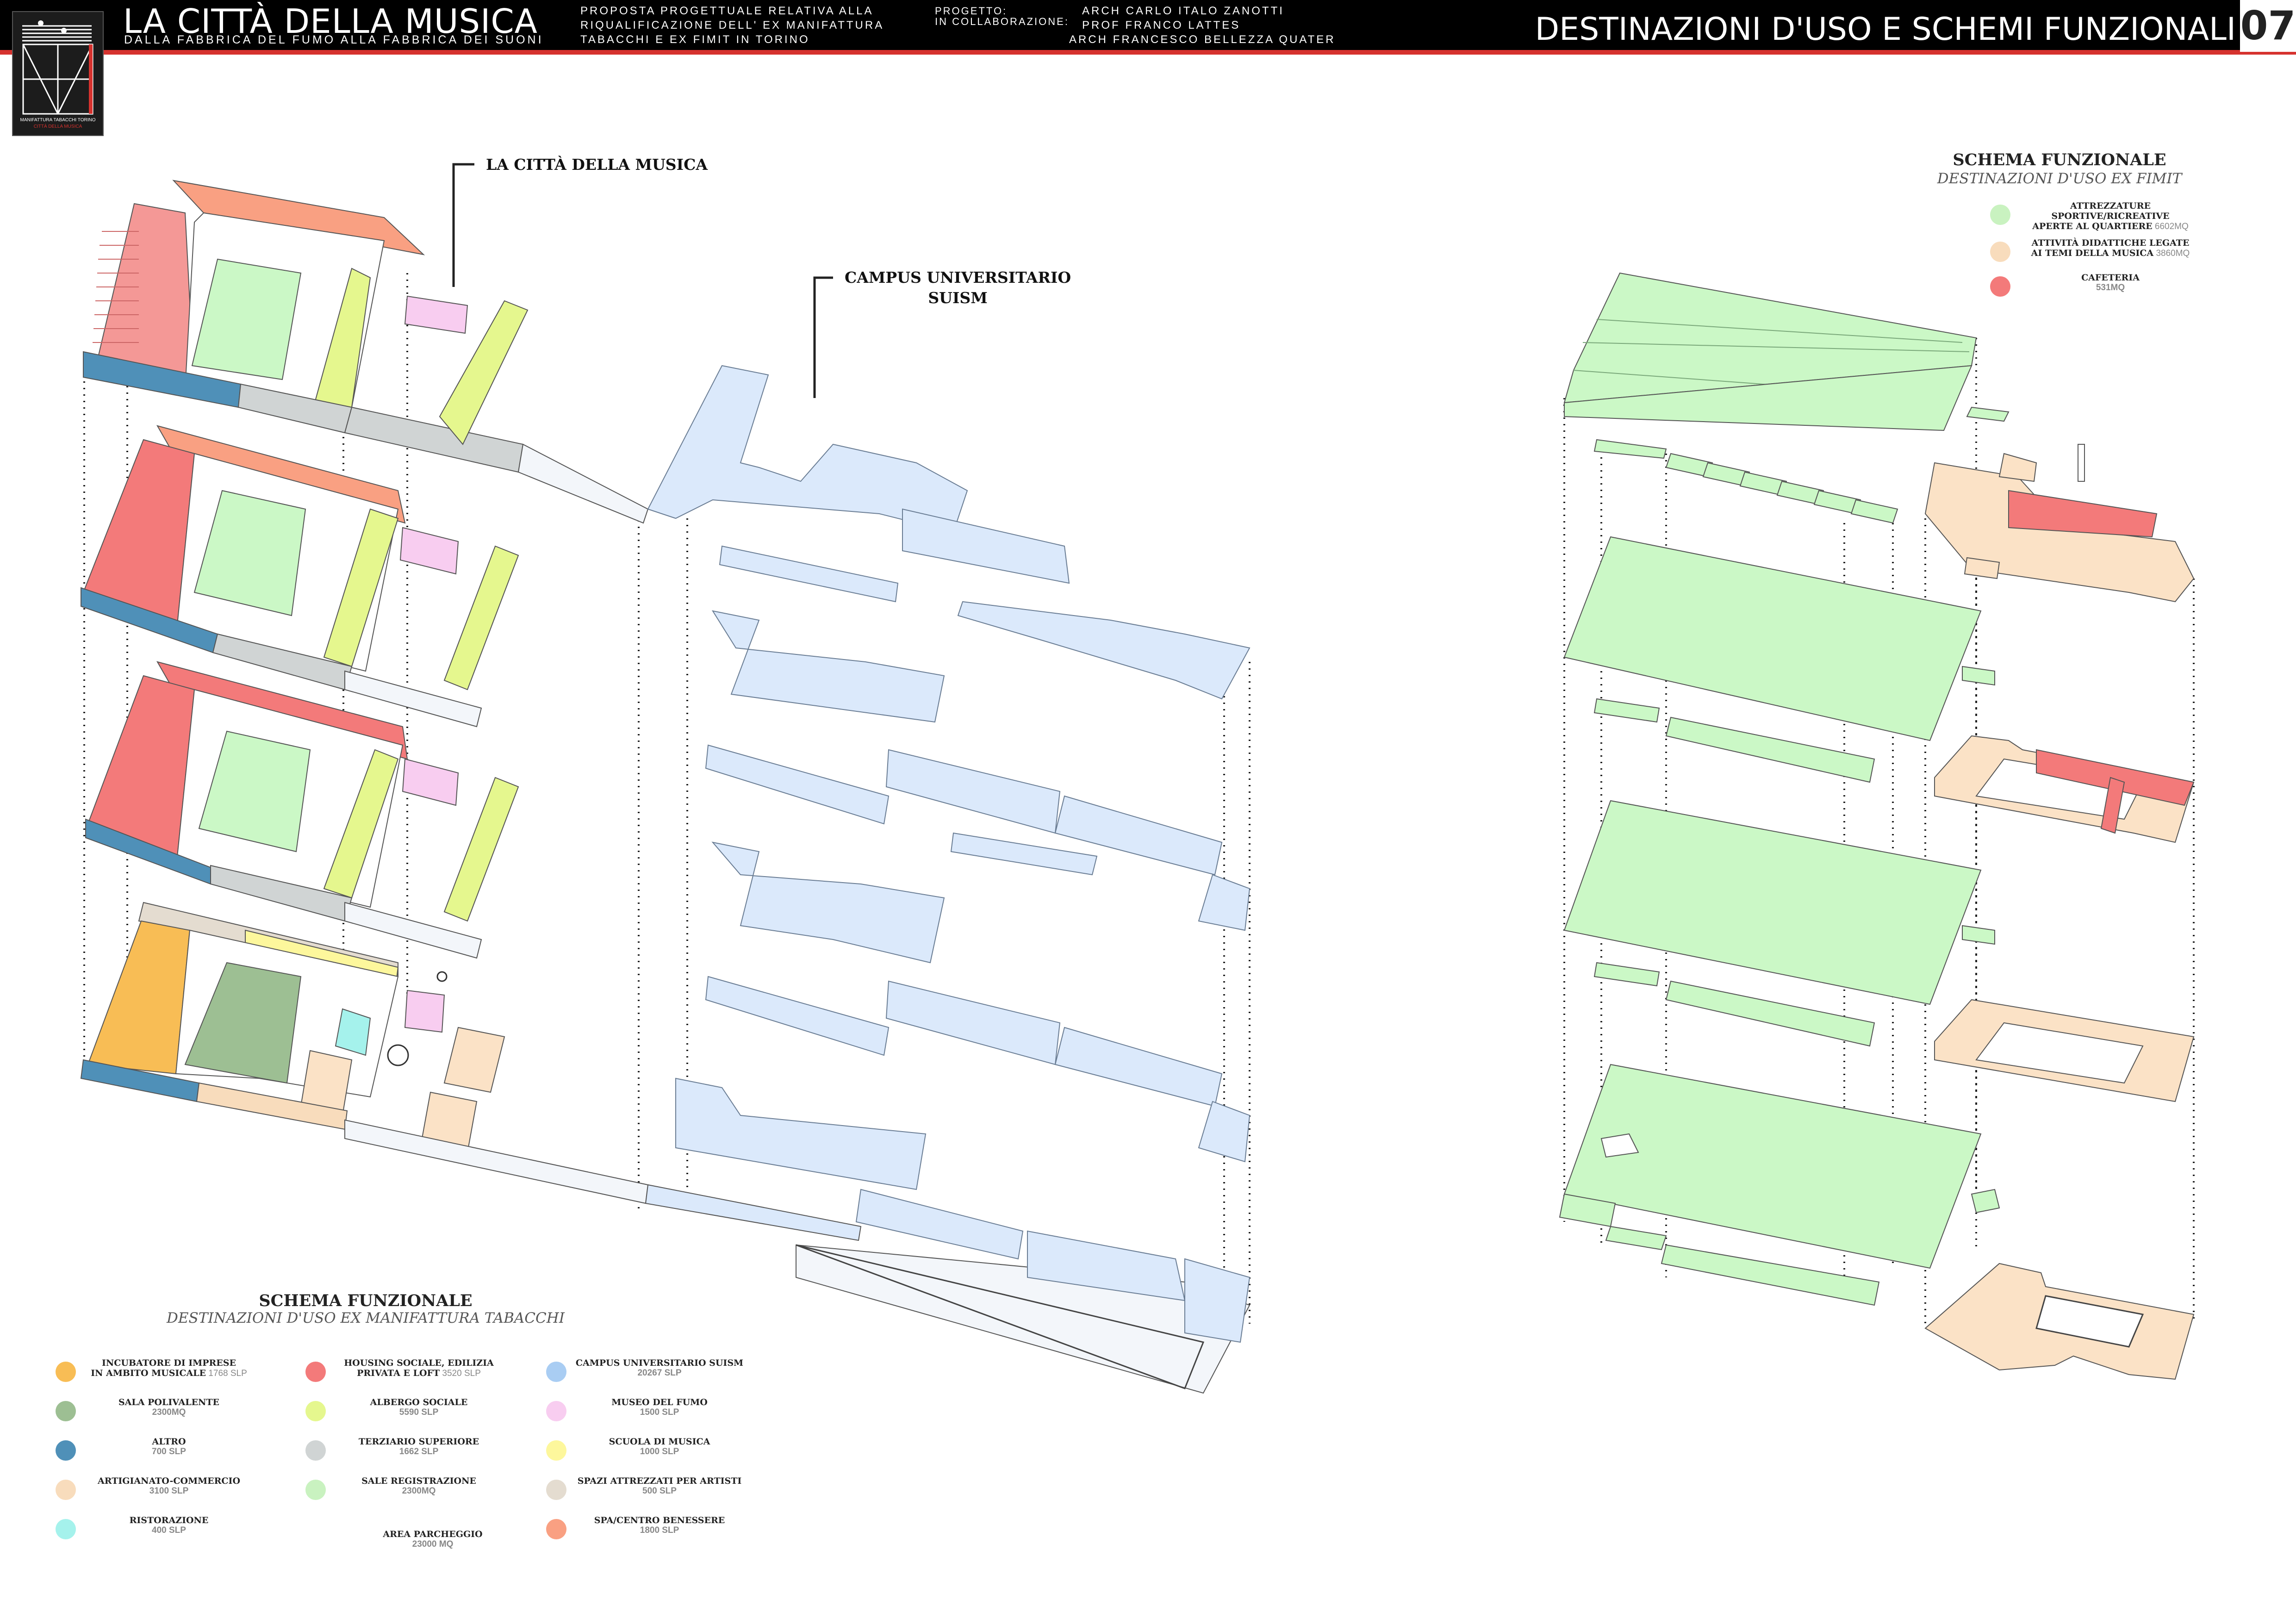  What do you see at coordinates (57, 127) in the screenshot?
I see `logo-caption-red: CITTÀ DELLA MUSICA` at bounding box center [57, 127].